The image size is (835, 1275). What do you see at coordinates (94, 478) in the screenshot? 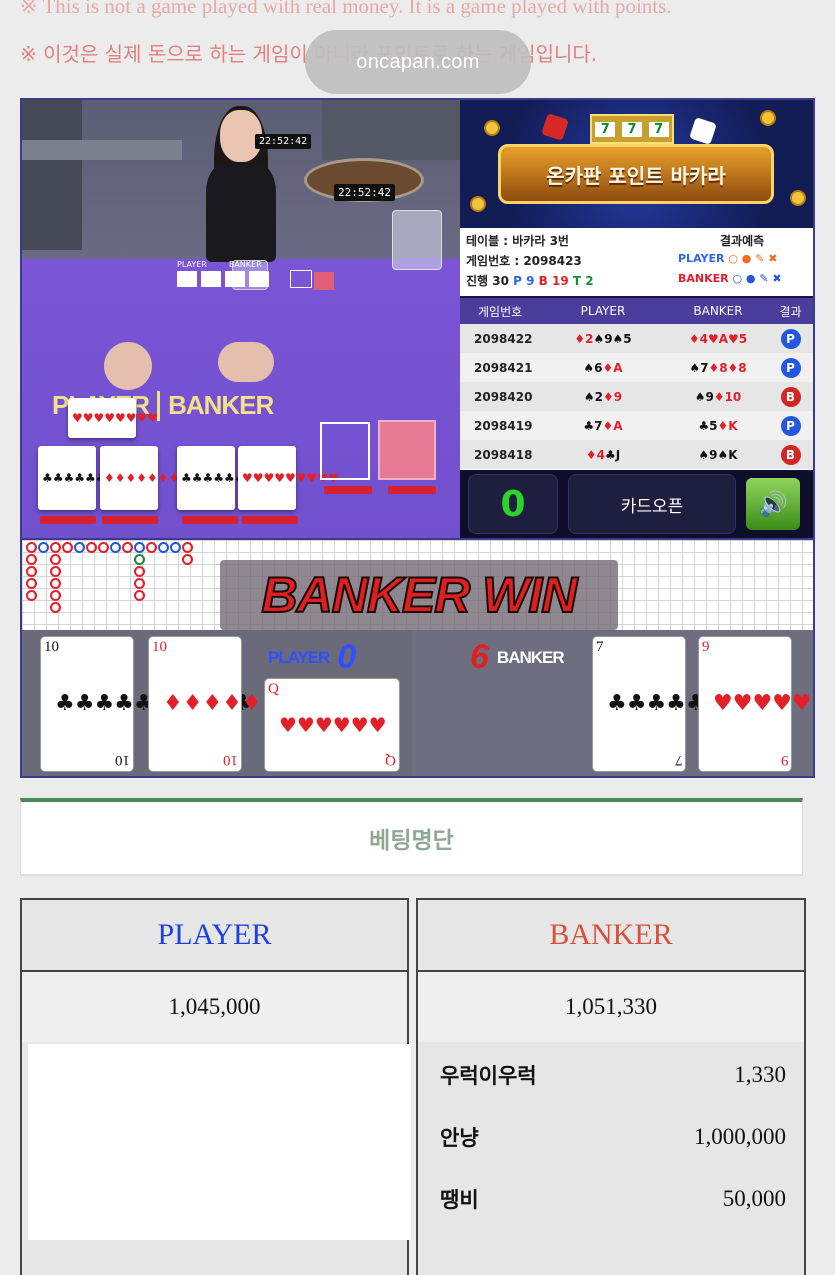
I see `table-card: ♣♣♣♣♣♣♣♣♣♣` at bounding box center [94, 478].